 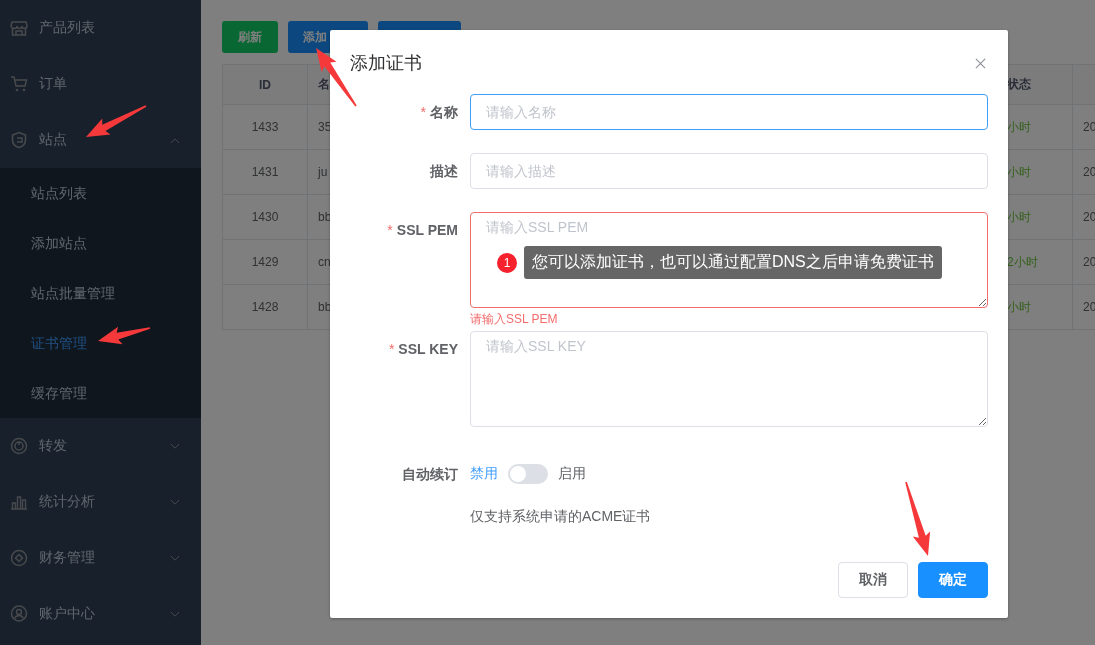 What do you see at coordinates (265, 85) in the screenshot?
I see `column-header: ID` at bounding box center [265, 85].